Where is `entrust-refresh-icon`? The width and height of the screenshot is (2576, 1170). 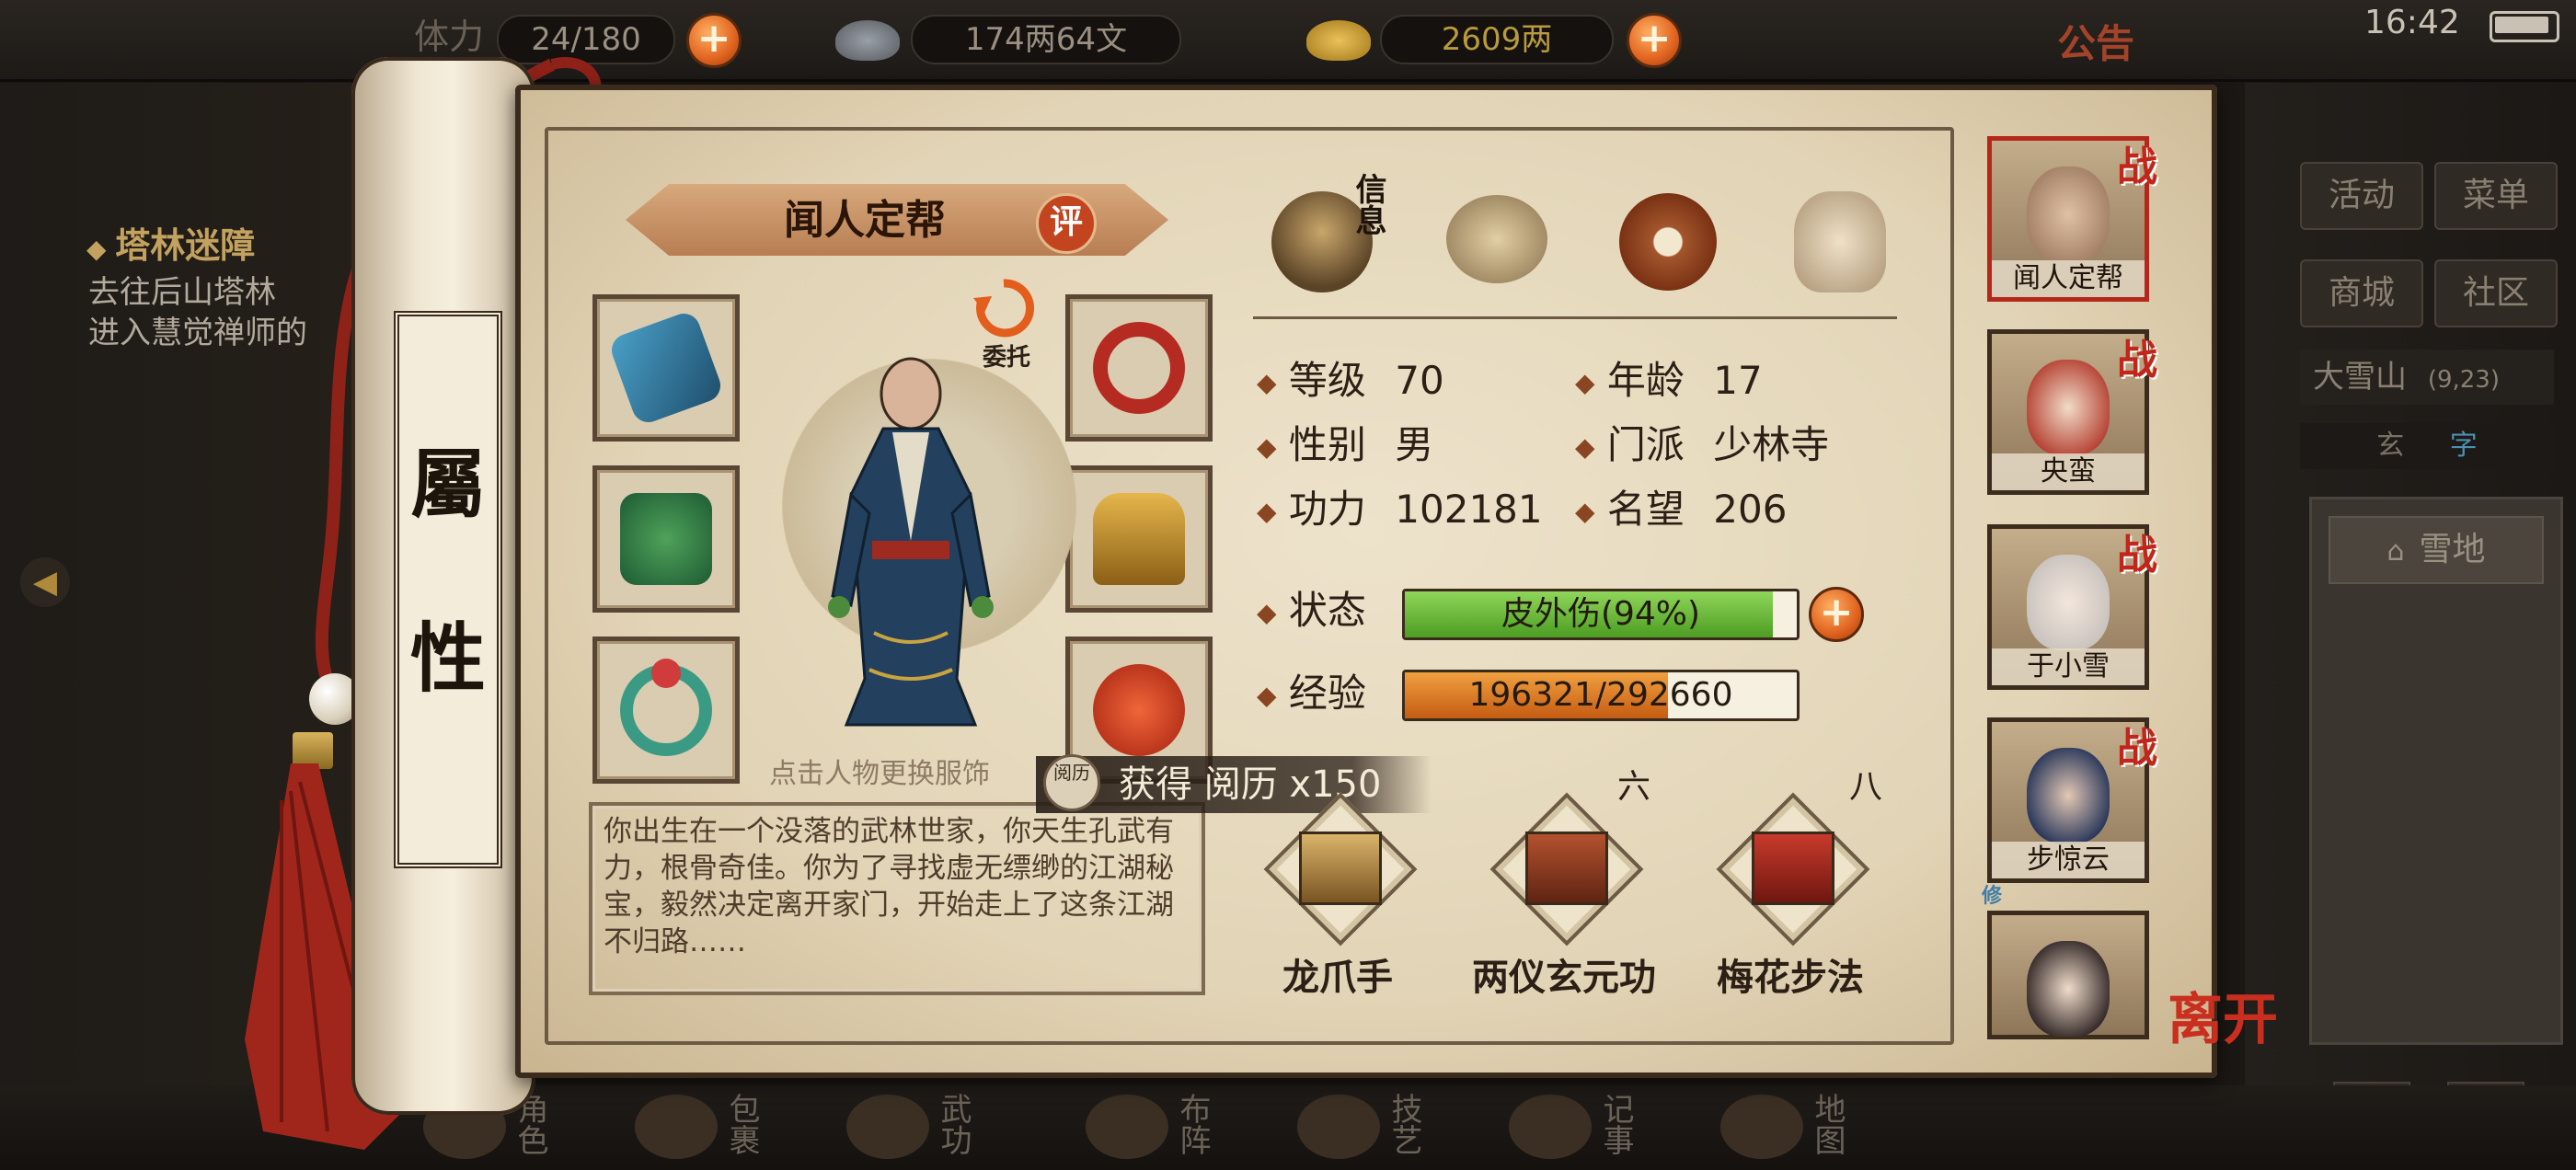 entrust-refresh-icon is located at coordinates (1004, 308).